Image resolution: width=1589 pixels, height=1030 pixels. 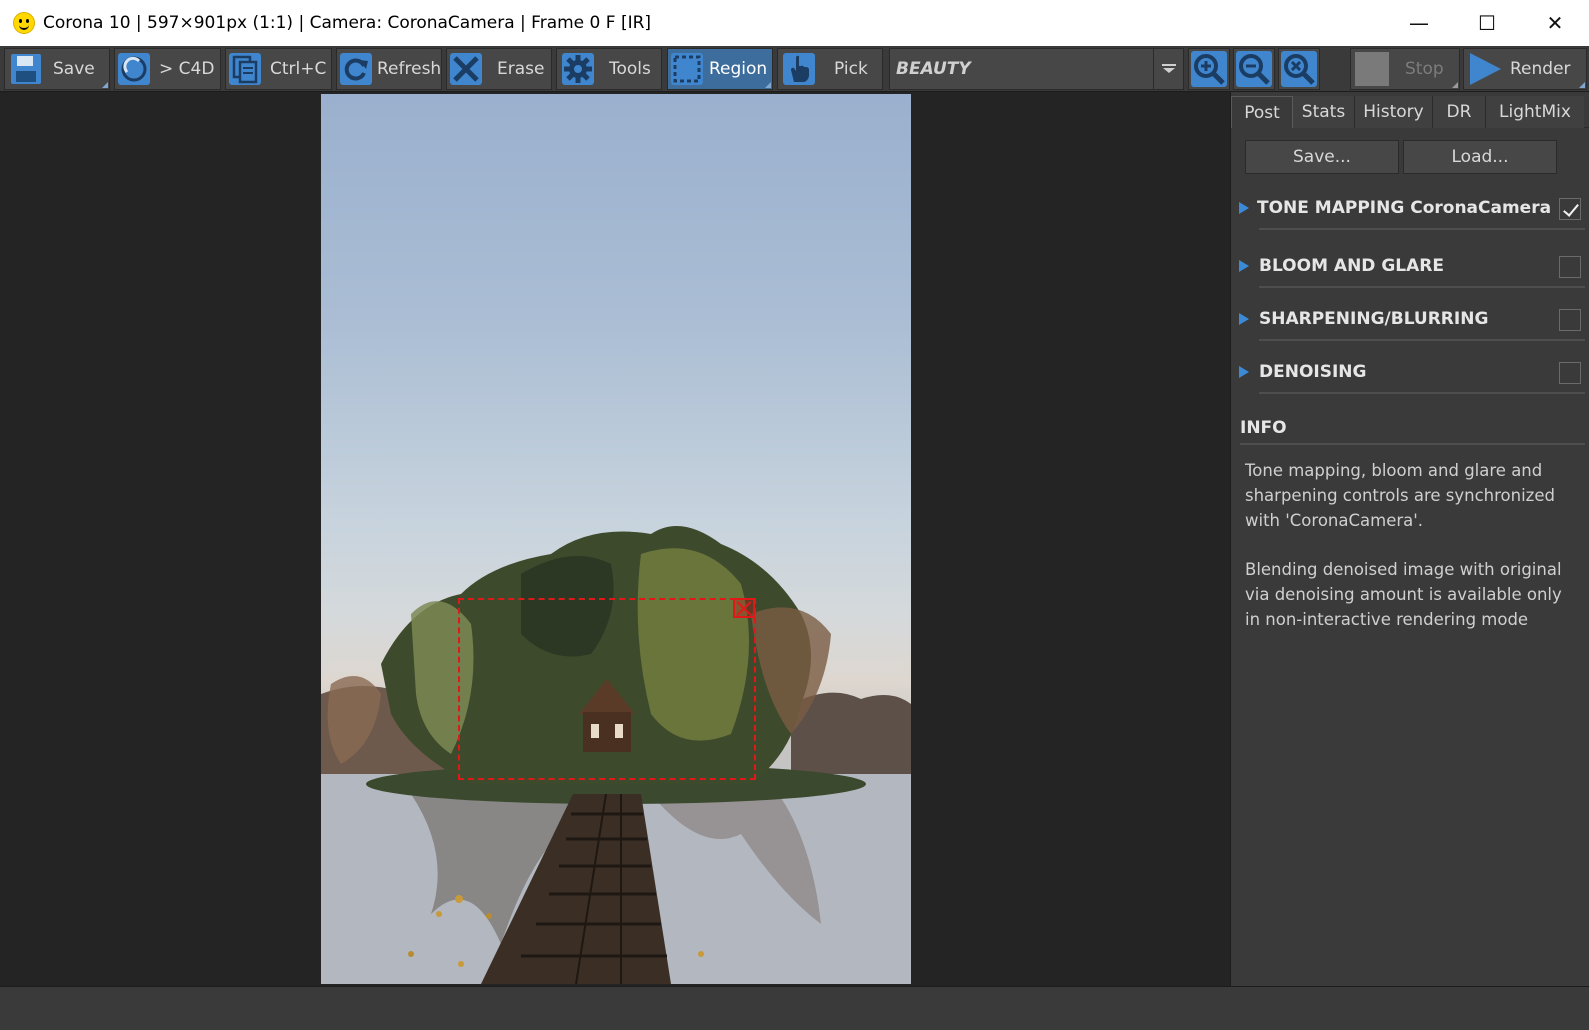 What do you see at coordinates (74, 69) in the screenshot?
I see `save-label: Save` at bounding box center [74, 69].